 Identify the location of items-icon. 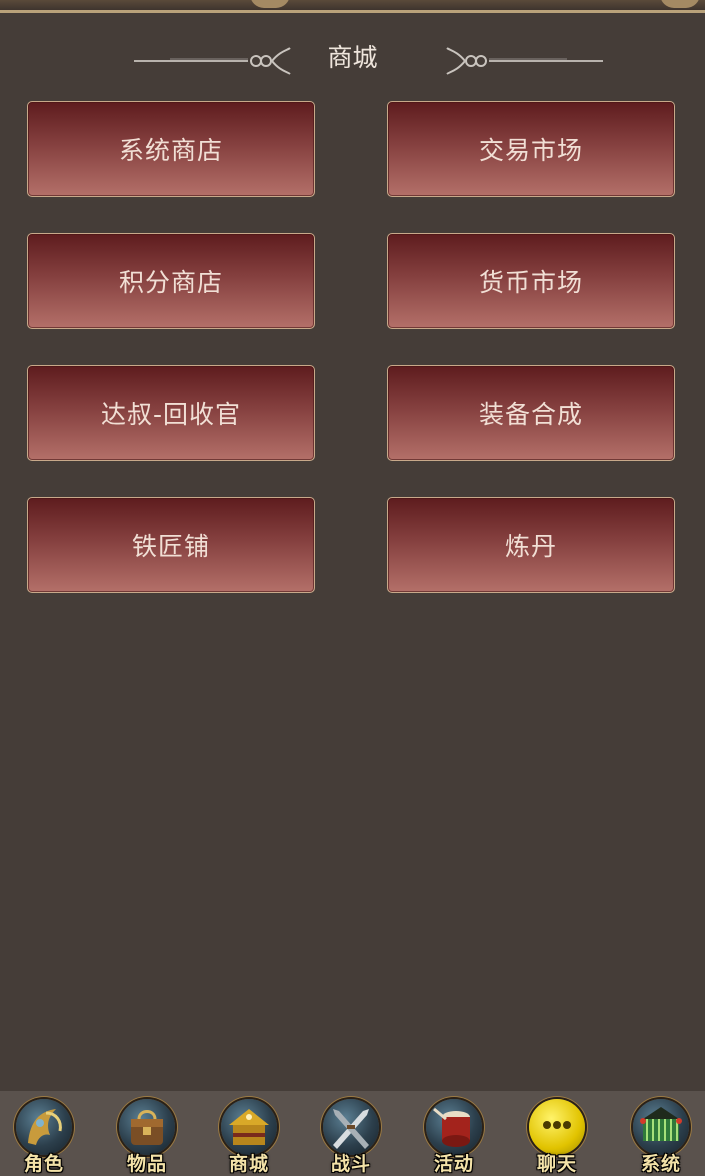
(147, 1127).